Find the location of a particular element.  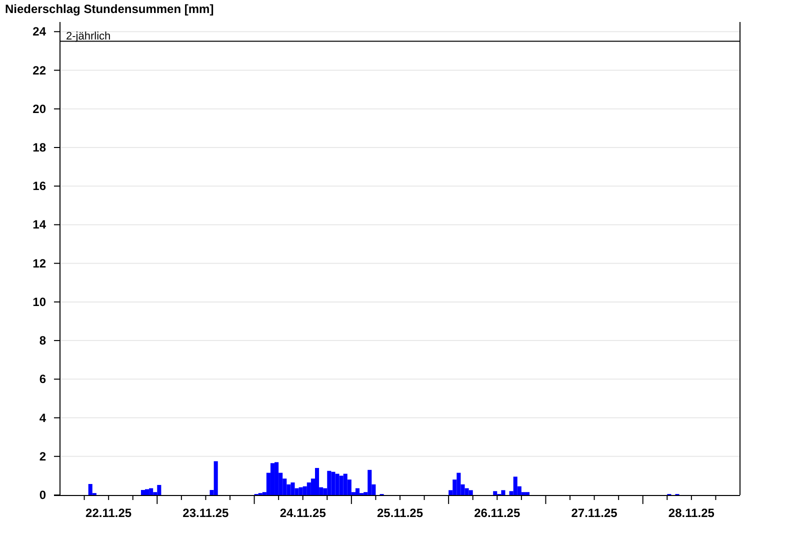

y-tick-label: 8 is located at coordinates (42, 341).